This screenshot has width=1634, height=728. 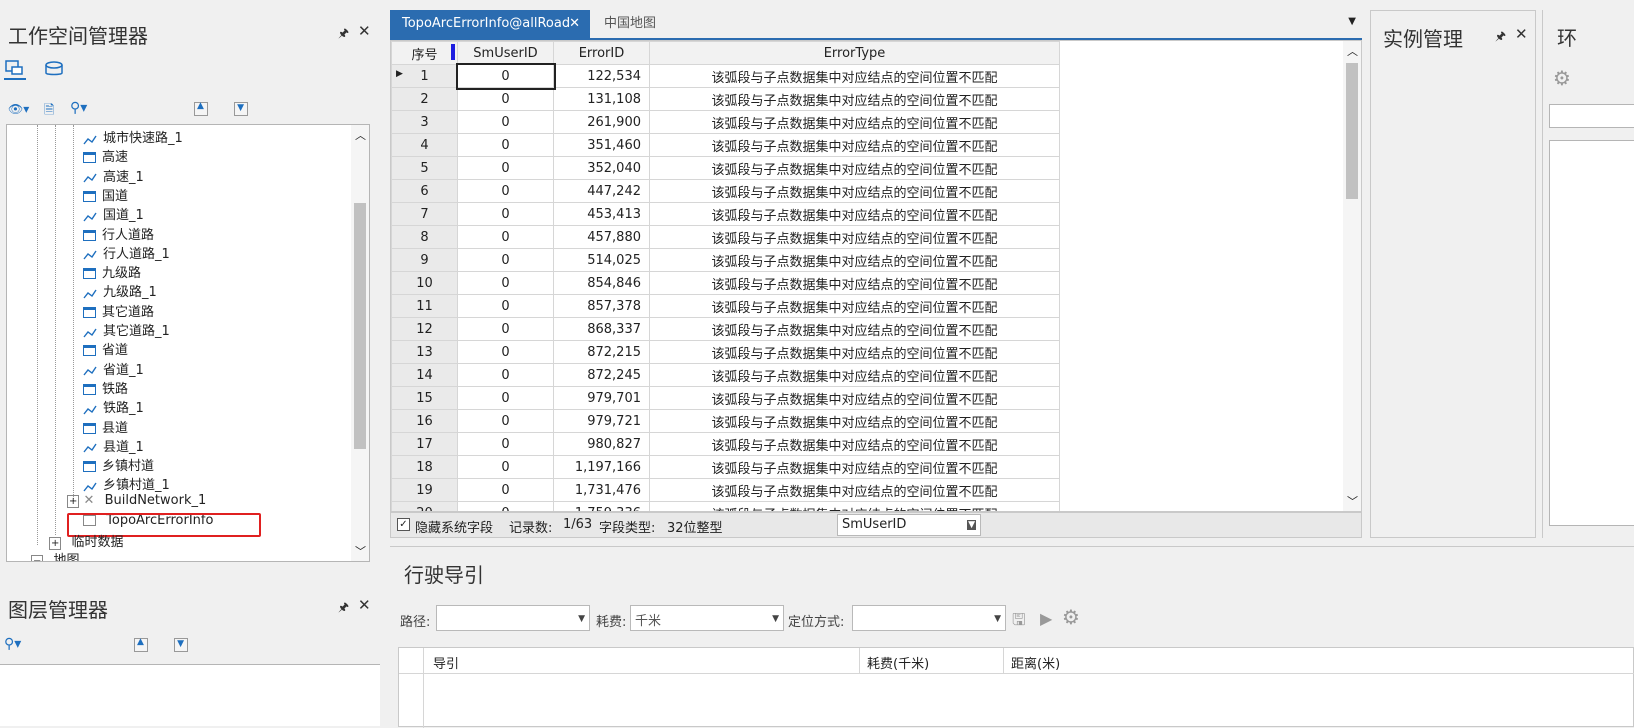 I want to click on table-row: 4 0 351,460 该弧段与子点数据集中对应结点的空间位置不匹配, so click(x=725, y=145).